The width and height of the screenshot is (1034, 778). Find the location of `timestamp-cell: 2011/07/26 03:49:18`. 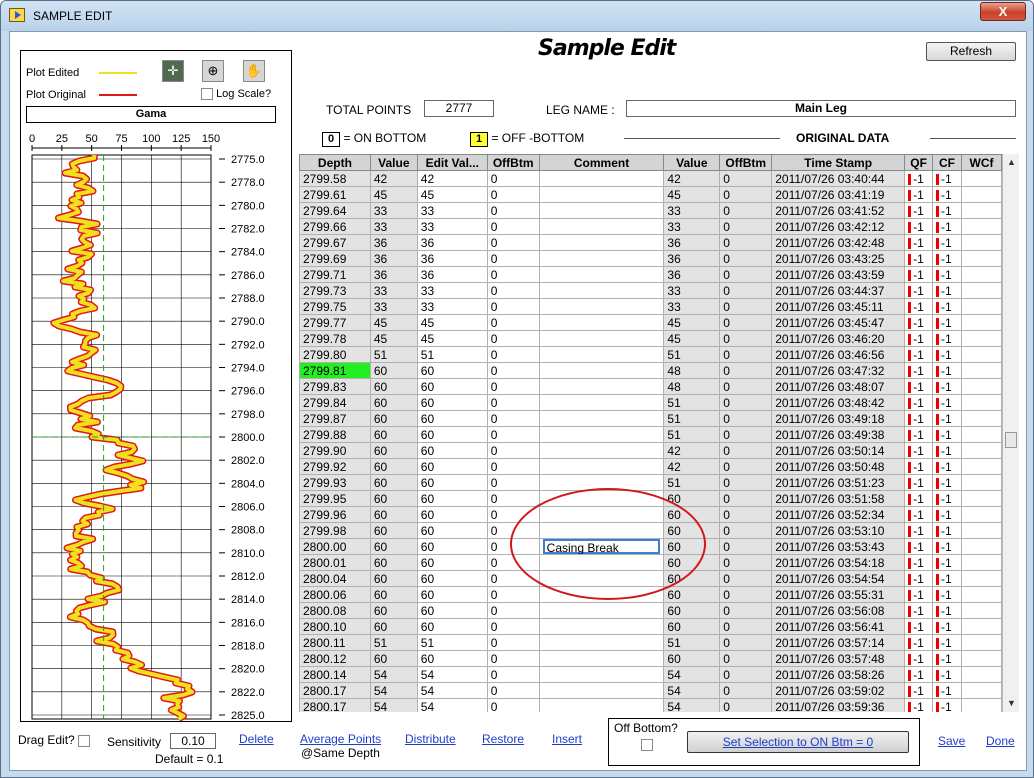

timestamp-cell: 2011/07/26 03:49:18 is located at coordinates (838, 418).